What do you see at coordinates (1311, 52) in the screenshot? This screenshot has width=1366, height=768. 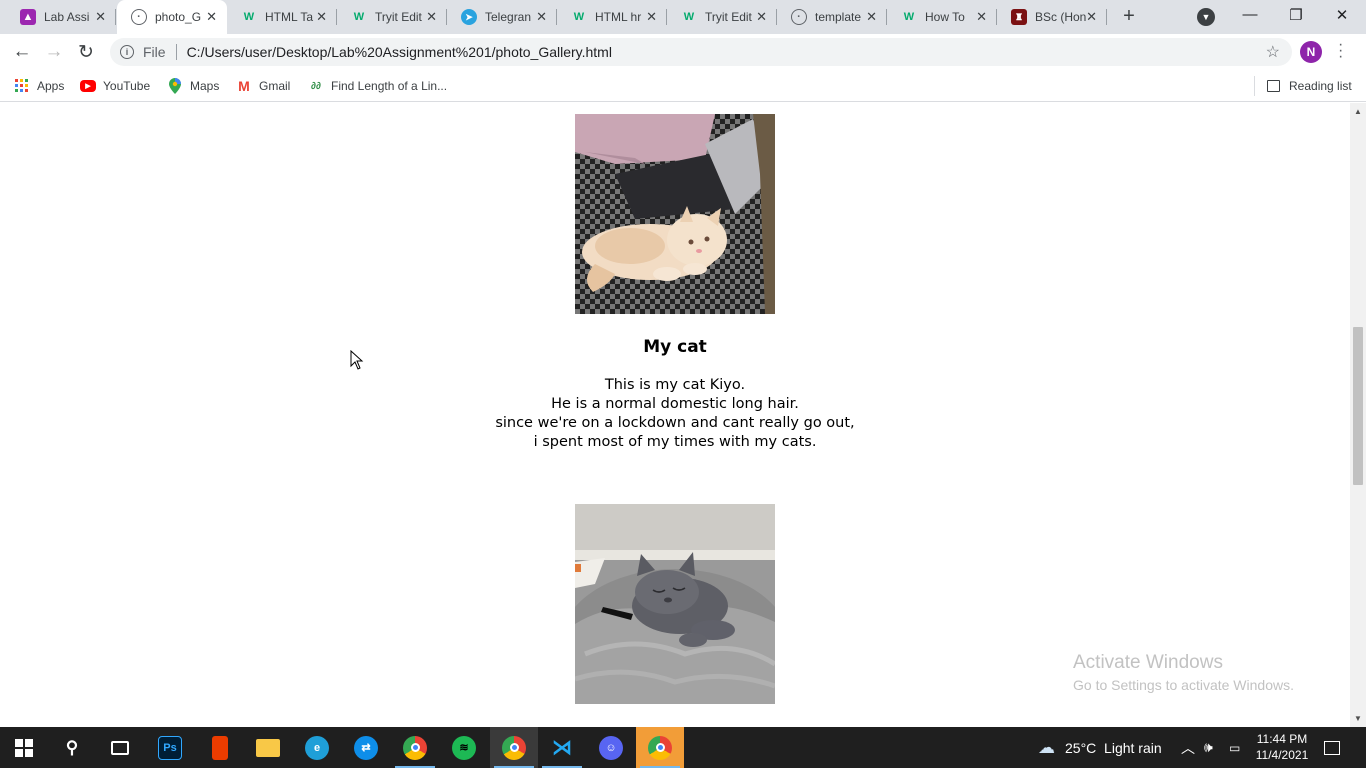 I see `profile-avatar: N` at bounding box center [1311, 52].